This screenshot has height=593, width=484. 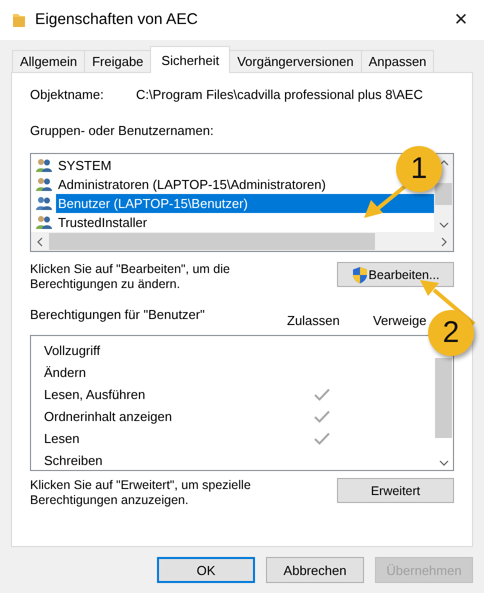 I want to click on close-button: ✕, so click(x=461, y=20).